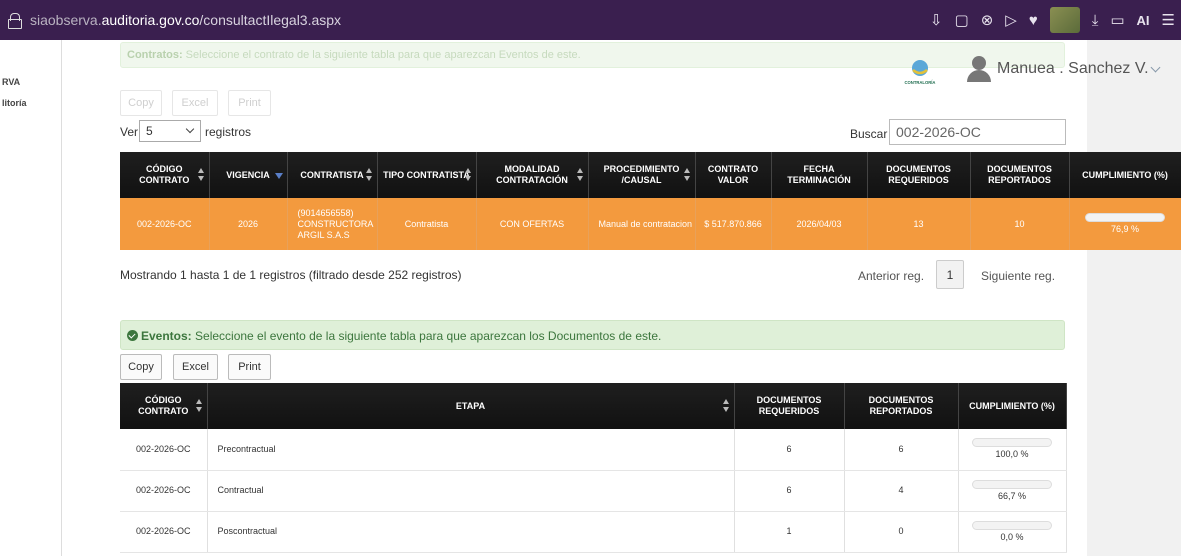 The image size is (1181, 556). Describe the element at coordinates (1073, 69) in the screenshot. I see `user-name: Manuea . Sanchez V.` at that location.